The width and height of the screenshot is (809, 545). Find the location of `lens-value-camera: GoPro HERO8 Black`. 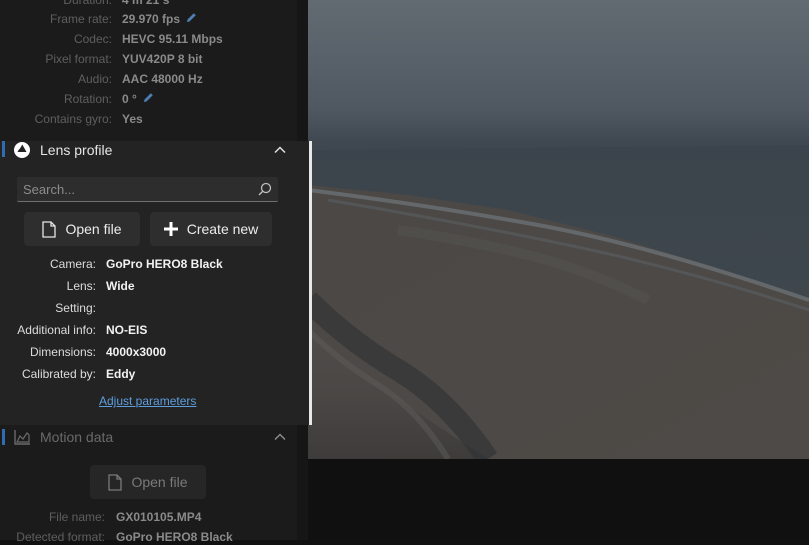

lens-value-camera: GoPro HERO8 Black is located at coordinates (164, 264).